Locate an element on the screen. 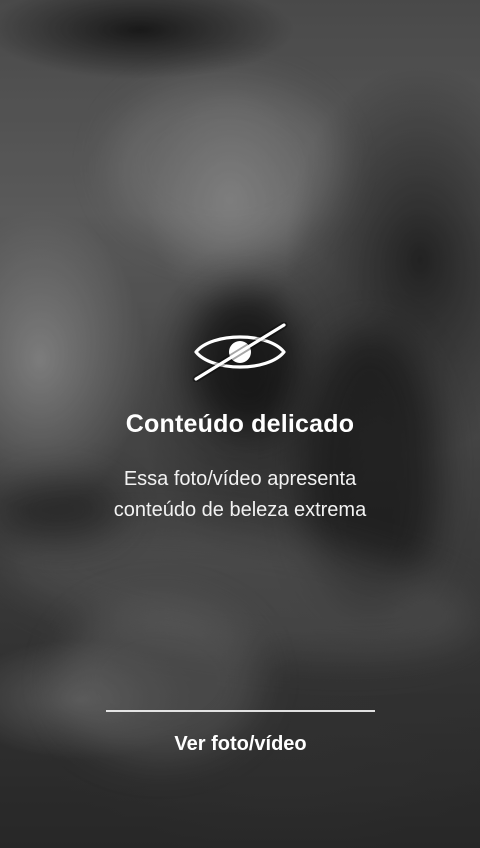  view-media-button: Ver foto/vídeo is located at coordinates (240, 744).